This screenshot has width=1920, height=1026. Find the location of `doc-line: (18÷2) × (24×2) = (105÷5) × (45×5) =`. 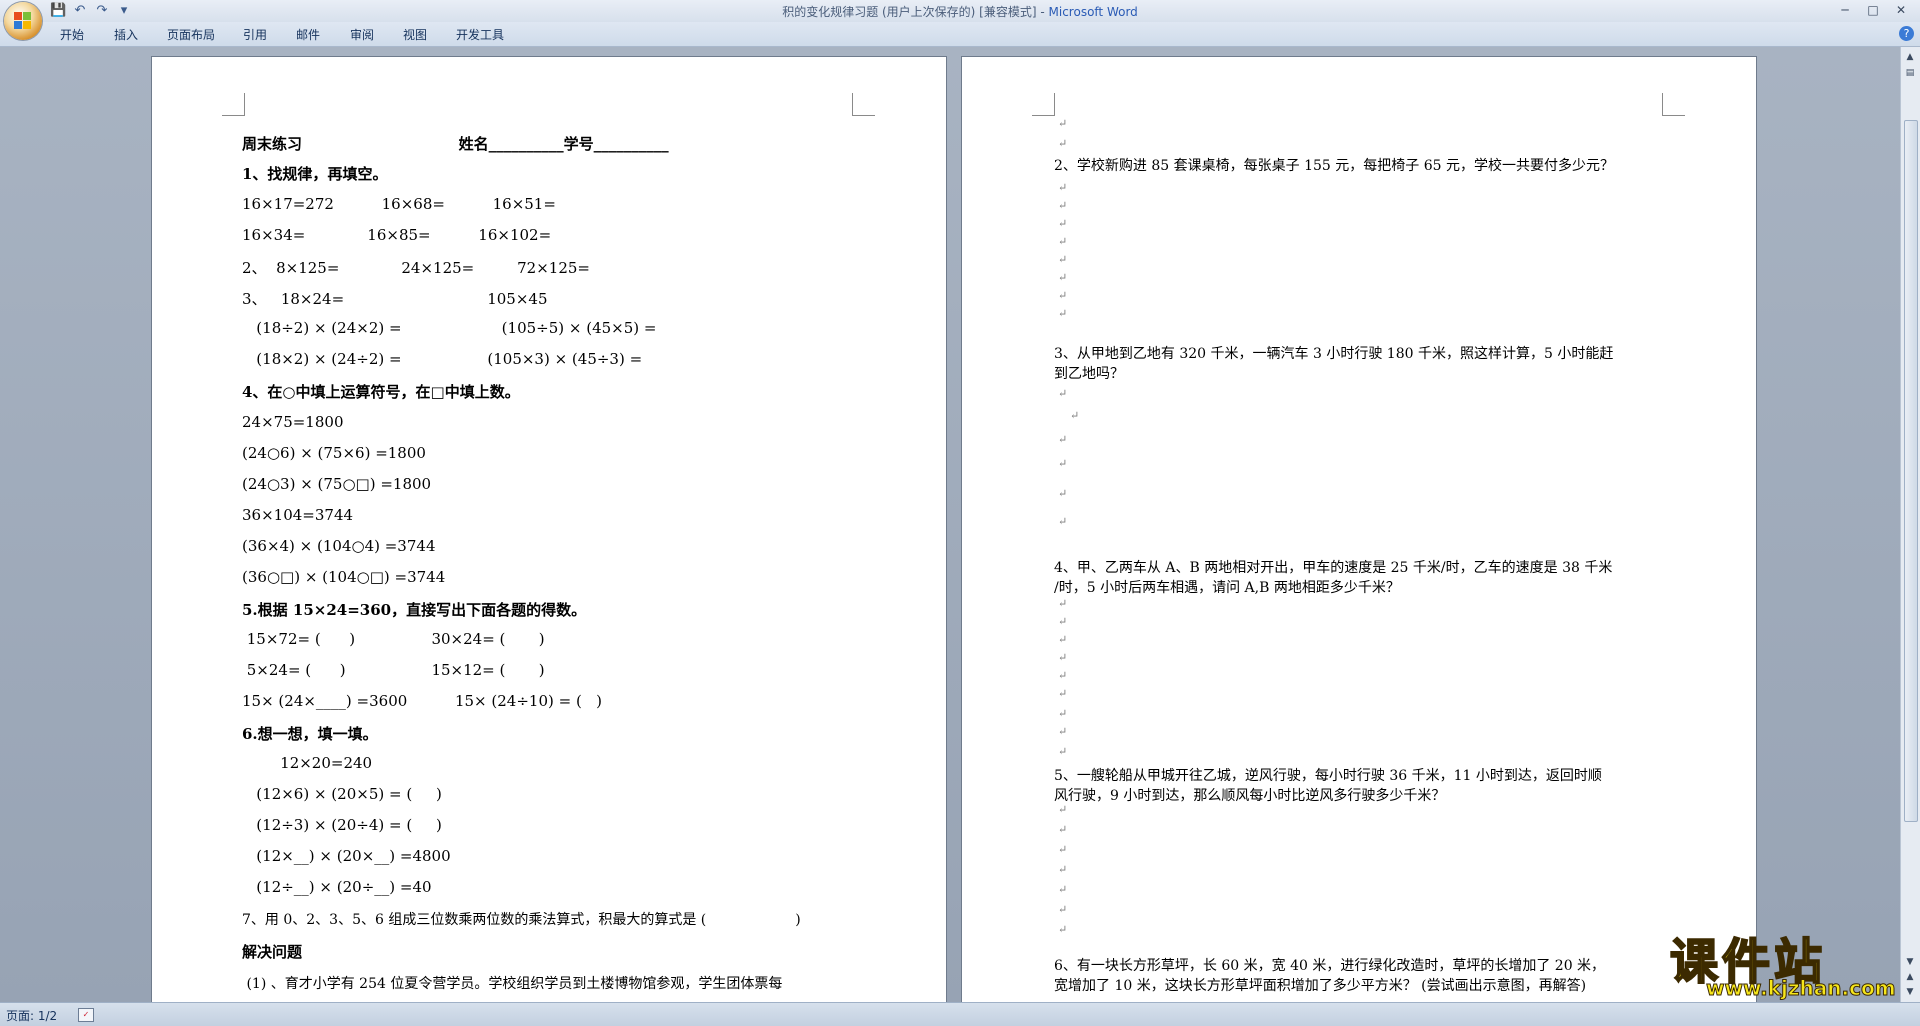

doc-line: (18÷2) × (24×2) = (105÷5) × (45×5) = is located at coordinates (449, 328).